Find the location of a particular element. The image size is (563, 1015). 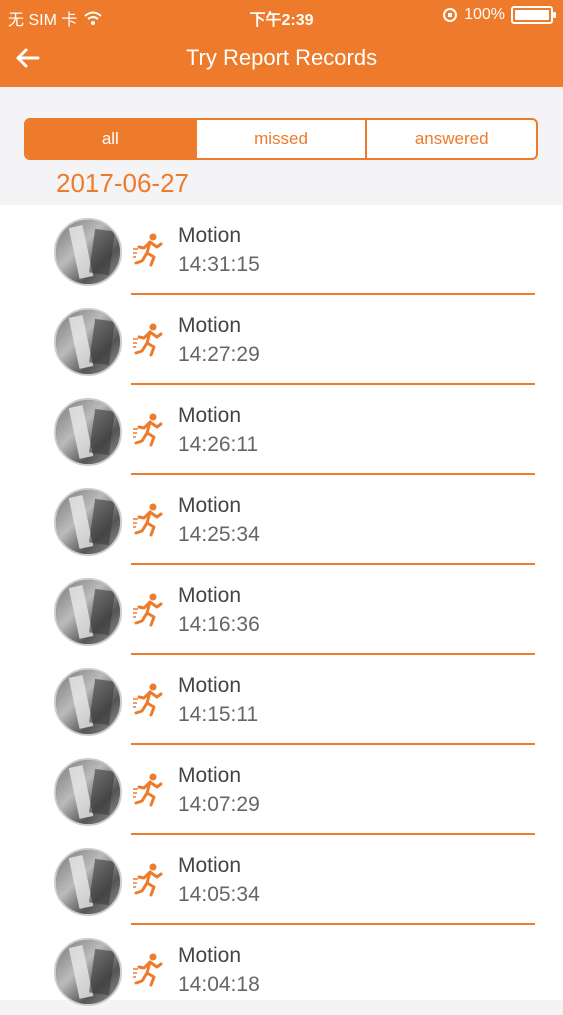

record-time: 14:15:11 is located at coordinates (218, 714).